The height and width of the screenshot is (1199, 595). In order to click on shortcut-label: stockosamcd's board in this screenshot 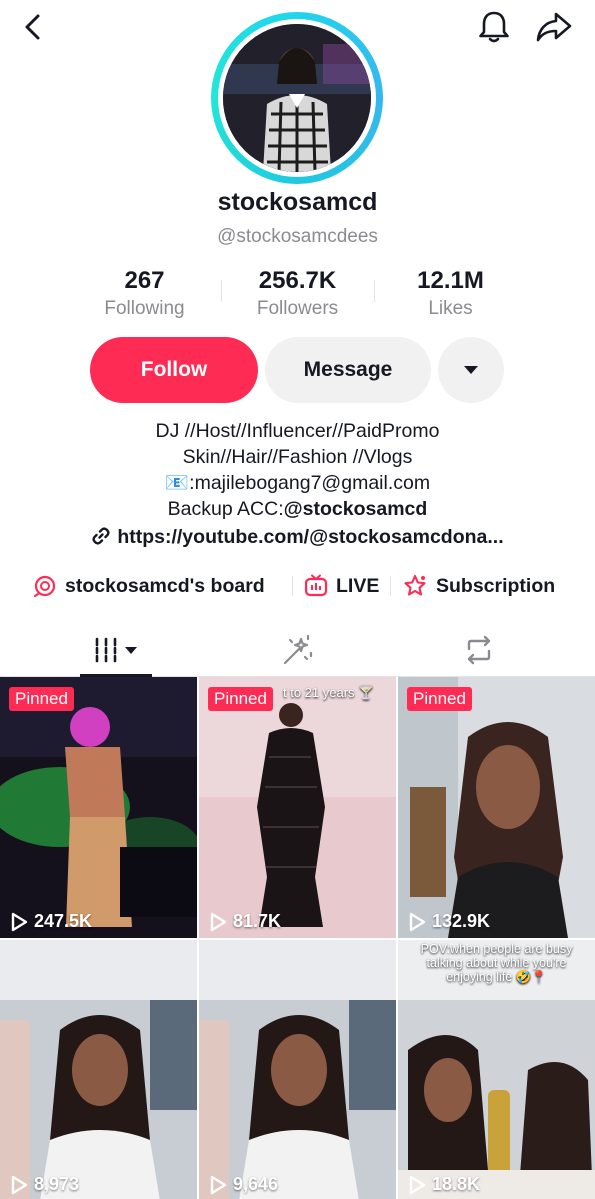, I will do `click(165, 585)`.